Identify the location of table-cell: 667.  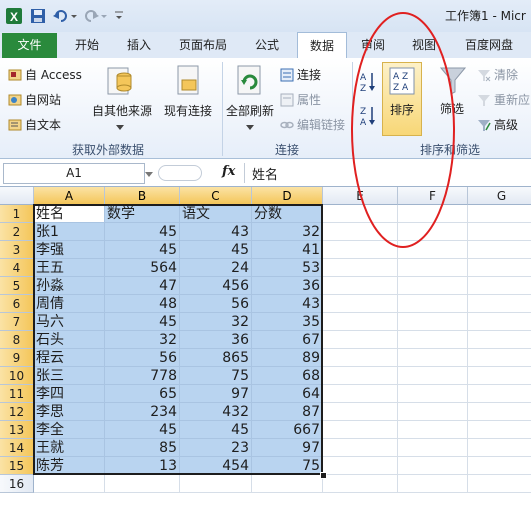
(287, 430).